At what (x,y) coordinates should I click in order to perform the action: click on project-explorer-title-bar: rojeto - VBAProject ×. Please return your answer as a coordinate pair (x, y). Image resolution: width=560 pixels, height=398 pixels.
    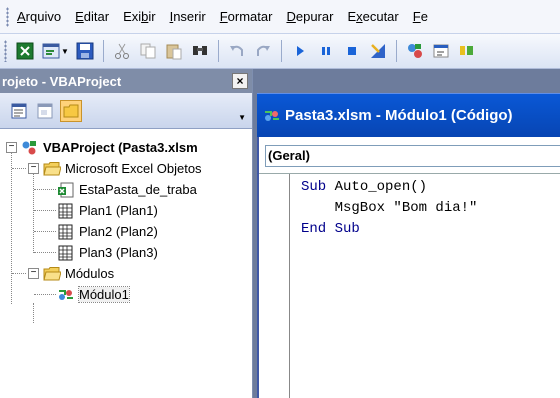
    Looking at the image, I should click on (126, 81).